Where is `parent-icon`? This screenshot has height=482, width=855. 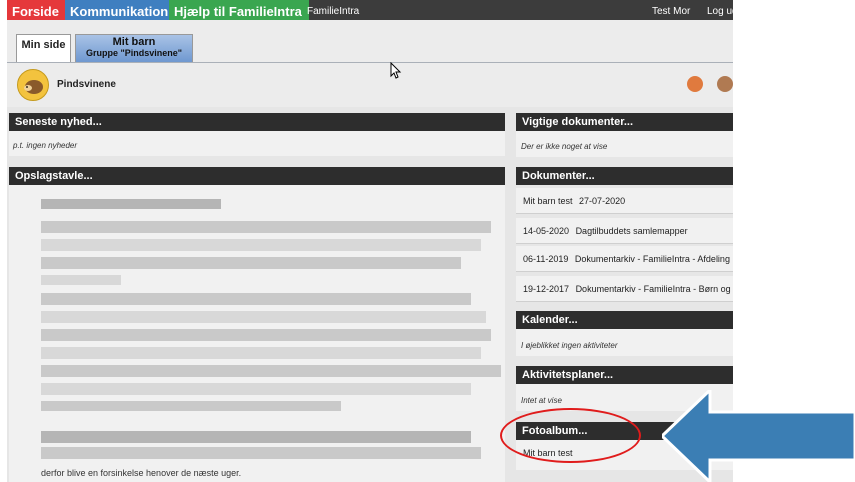 parent-icon is located at coordinates (695, 84).